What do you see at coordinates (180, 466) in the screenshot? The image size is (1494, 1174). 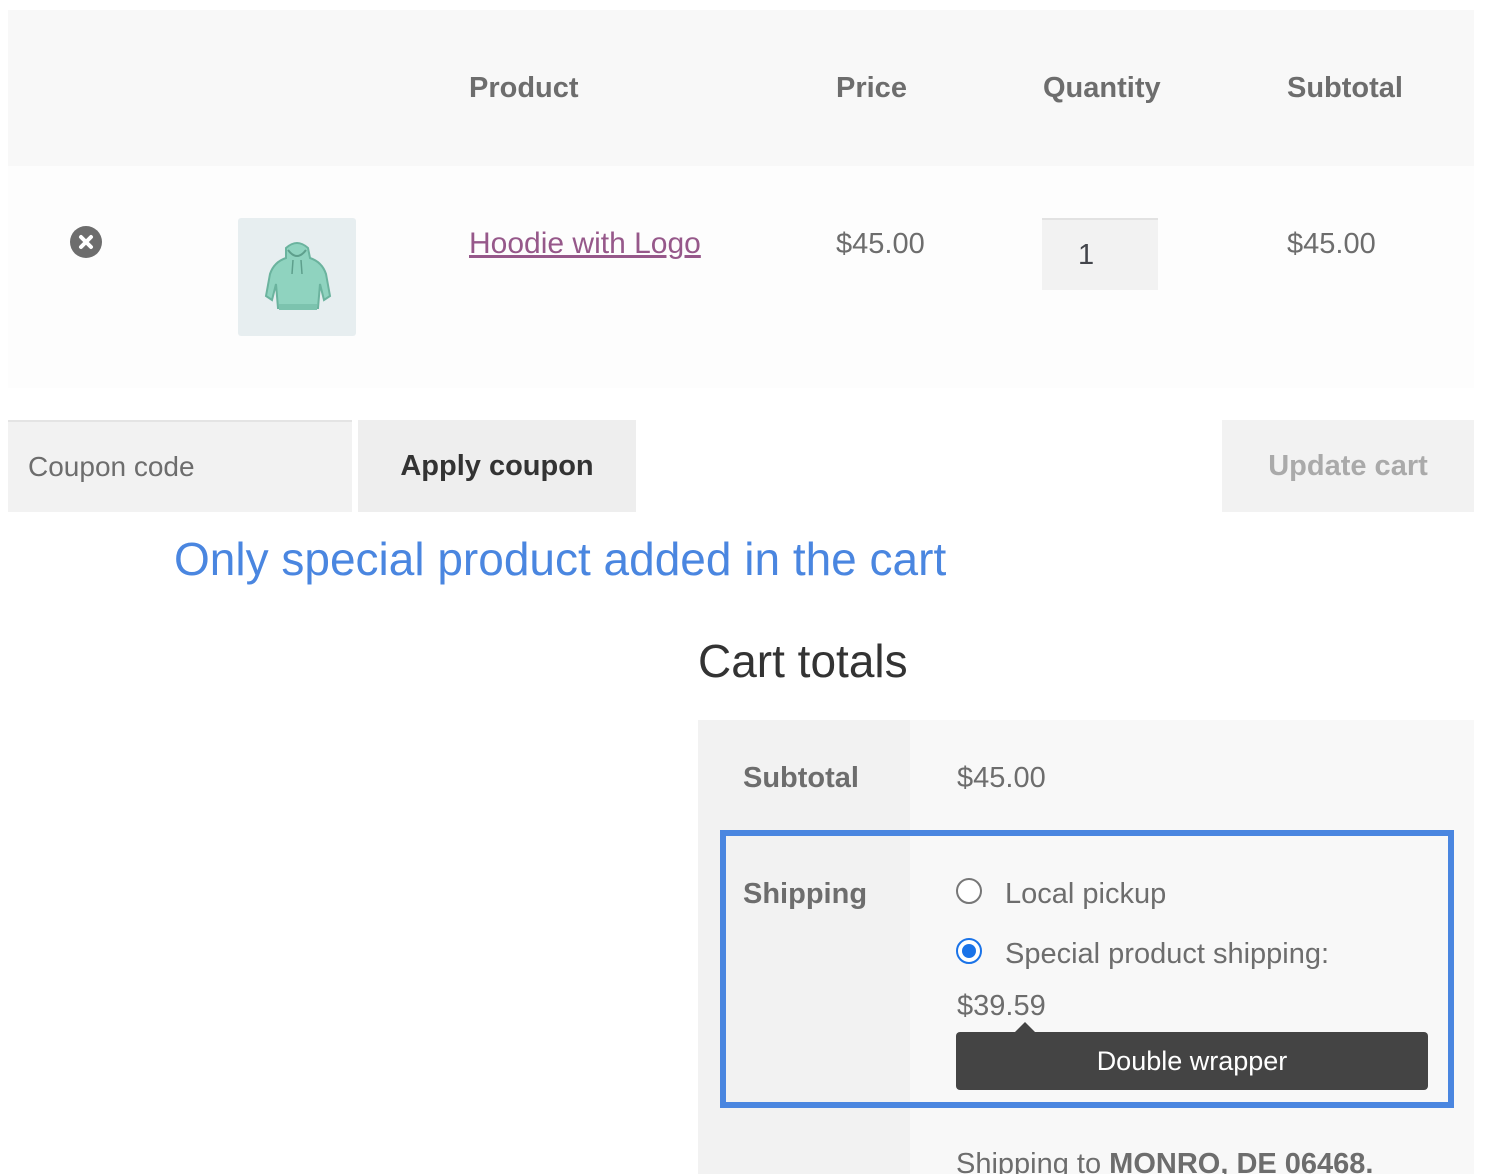 I see `coupon-code-input` at bounding box center [180, 466].